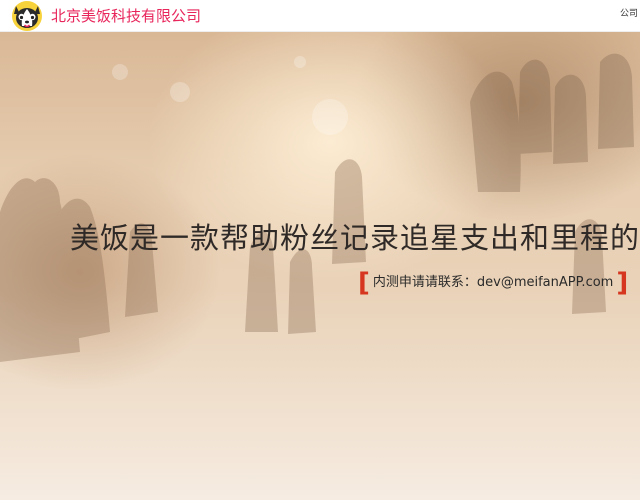 The height and width of the screenshot is (500, 640). I want to click on bracket-close: ], so click(622, 283).